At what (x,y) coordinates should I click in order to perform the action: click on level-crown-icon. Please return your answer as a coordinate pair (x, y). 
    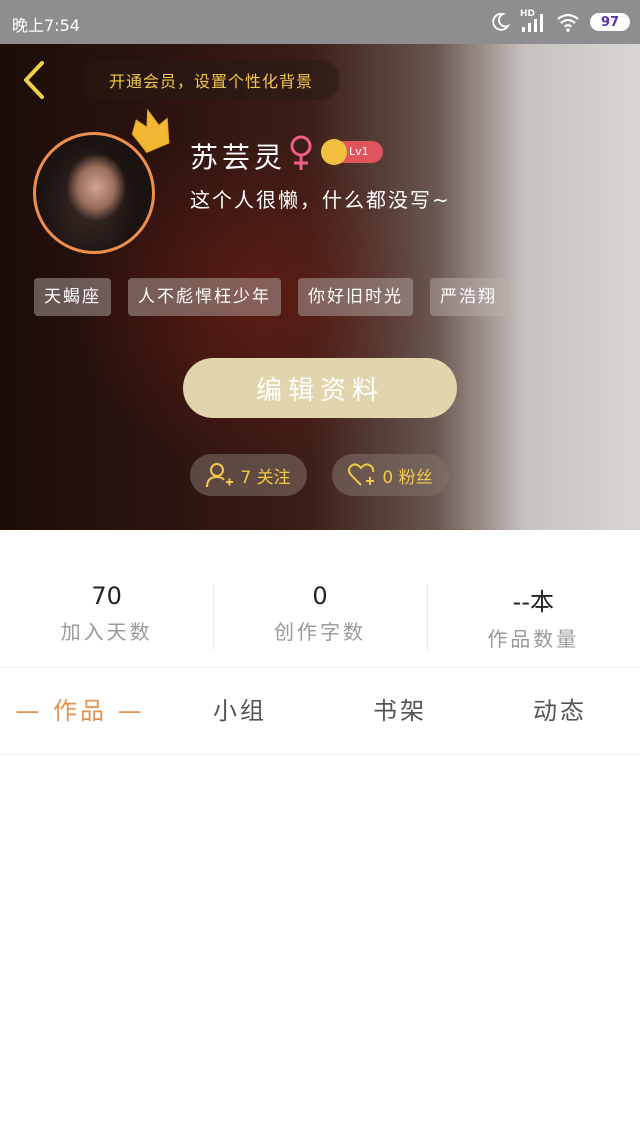
    Looking at the image, I should click on (334, 152).